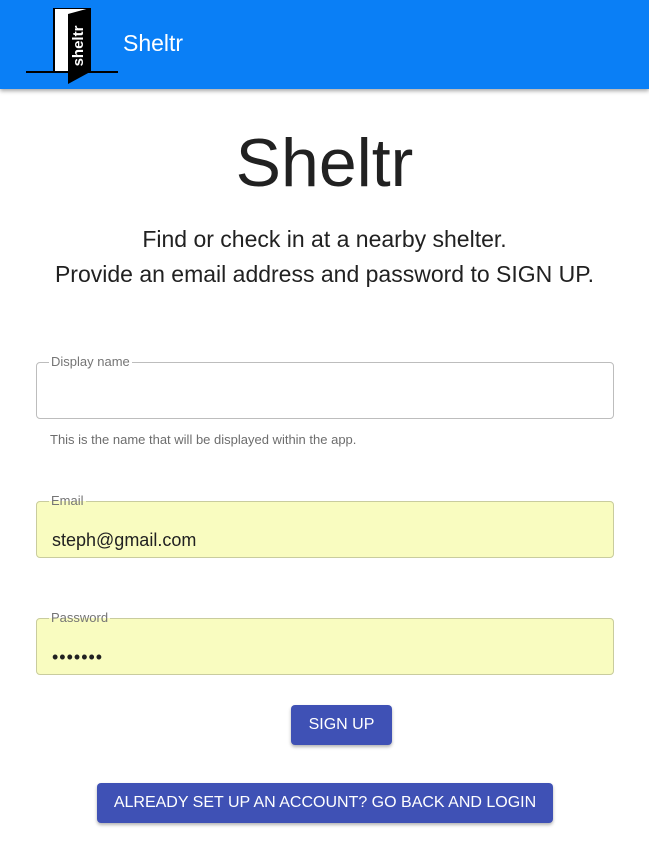 The image size is (649, 845). What do you see at coordinates (324, 44) in the screenshot?
I see `app-bar: sheltr Sheltr` at bounding box center [324, 44].